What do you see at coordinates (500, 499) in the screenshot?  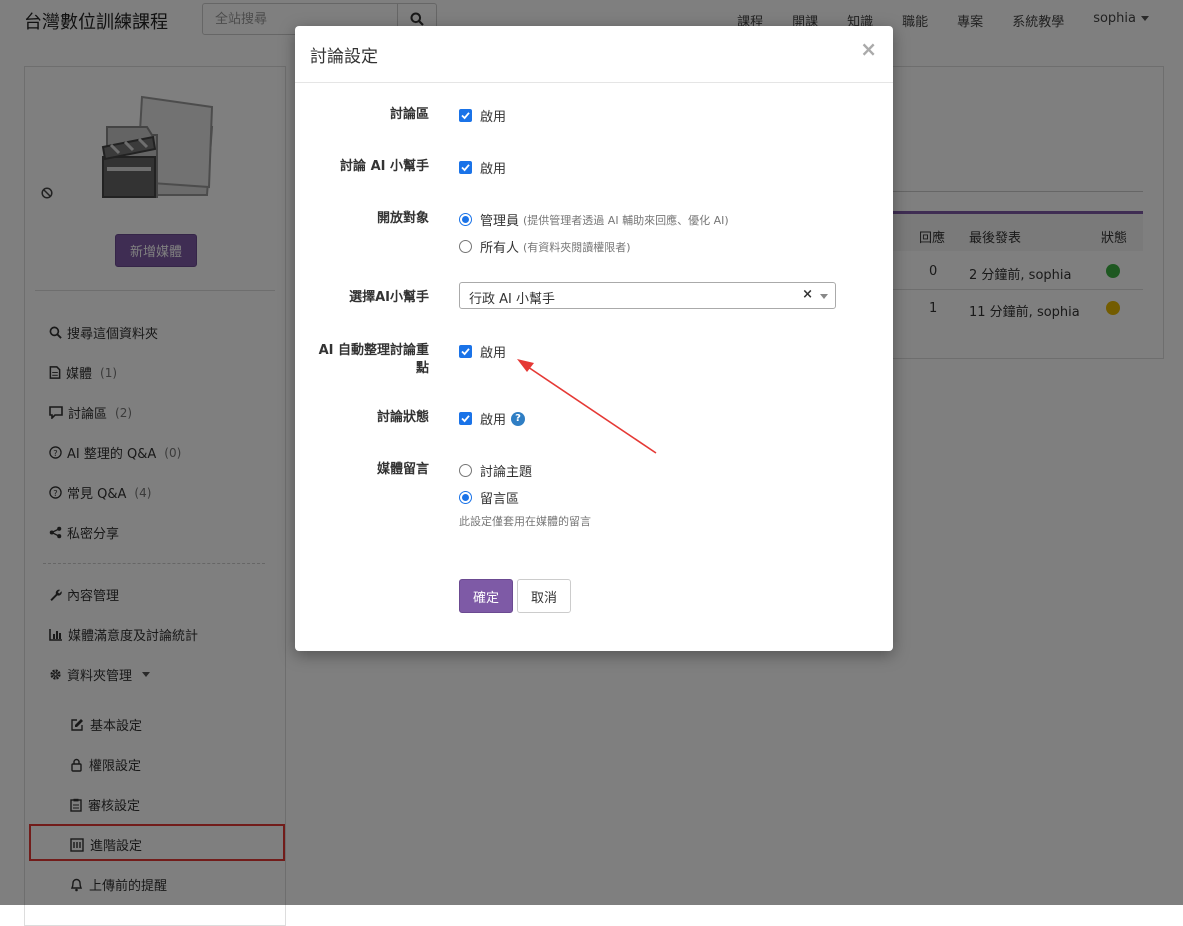 I see `media-comment-board-label: 留言區` at bounding box center [500, 499].